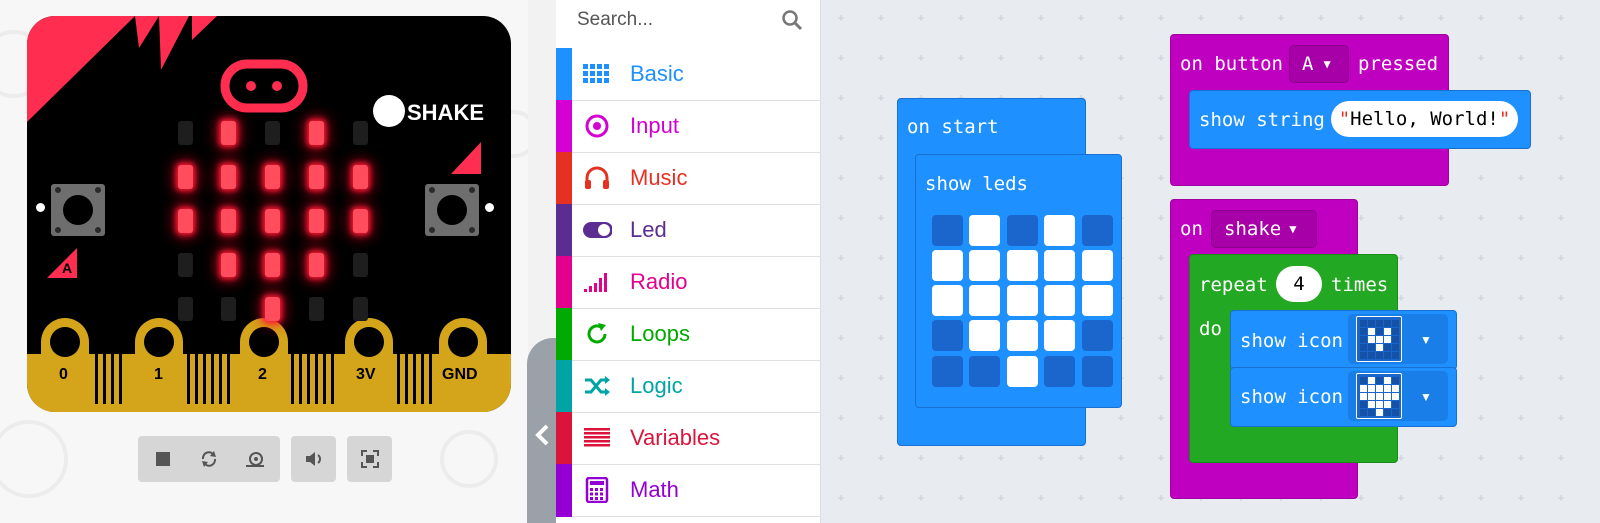 This screenshot has width=1600, height=523. Describe the element at coordinates (947, 230) in the screenshot. I see `led-toggle-r0-c0` at that location.